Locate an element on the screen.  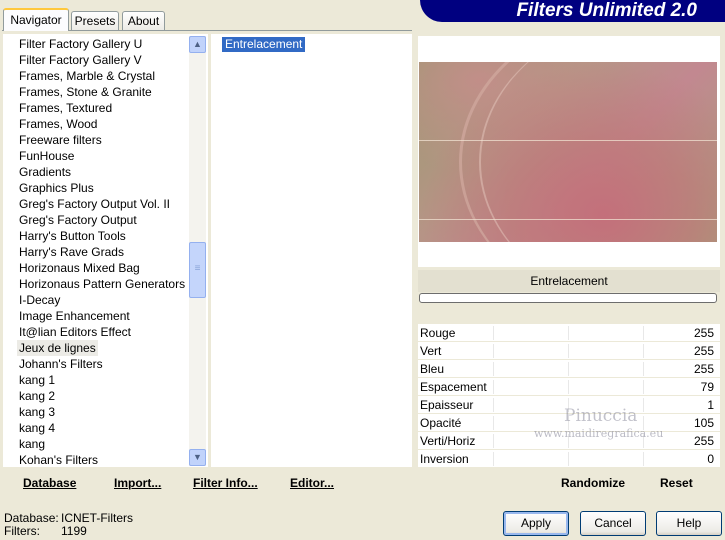
category-item: Frames, Wood is located at coordinates (58, 124).